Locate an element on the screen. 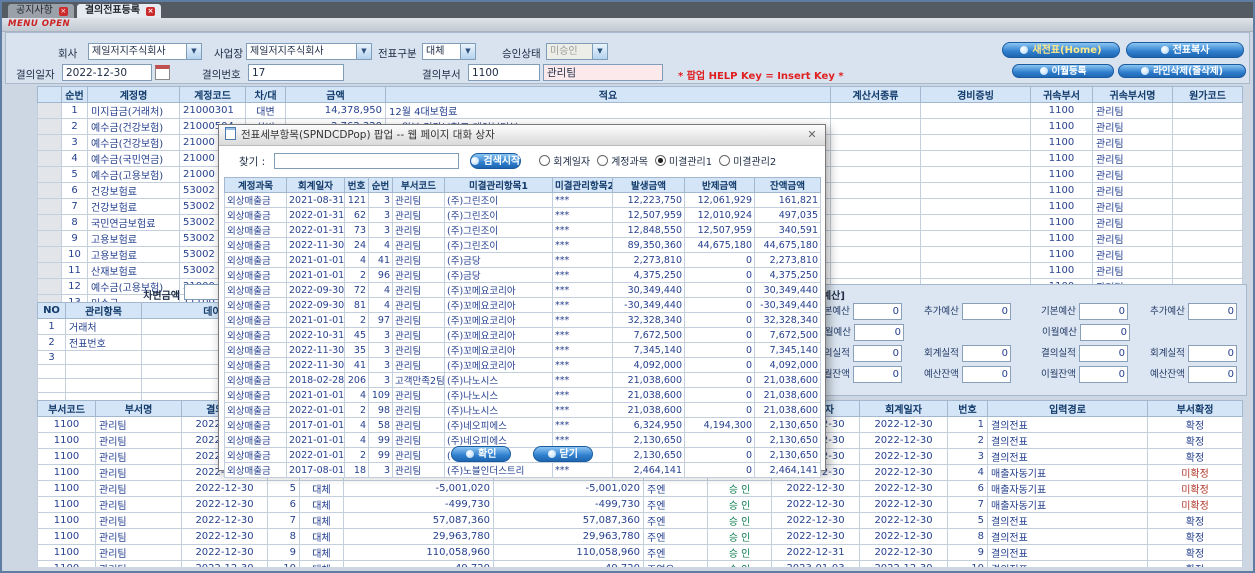 The width and height of the screenshot is (1255, 573). cell: 예수금(국민연금) is located at coordinates (133, 158).